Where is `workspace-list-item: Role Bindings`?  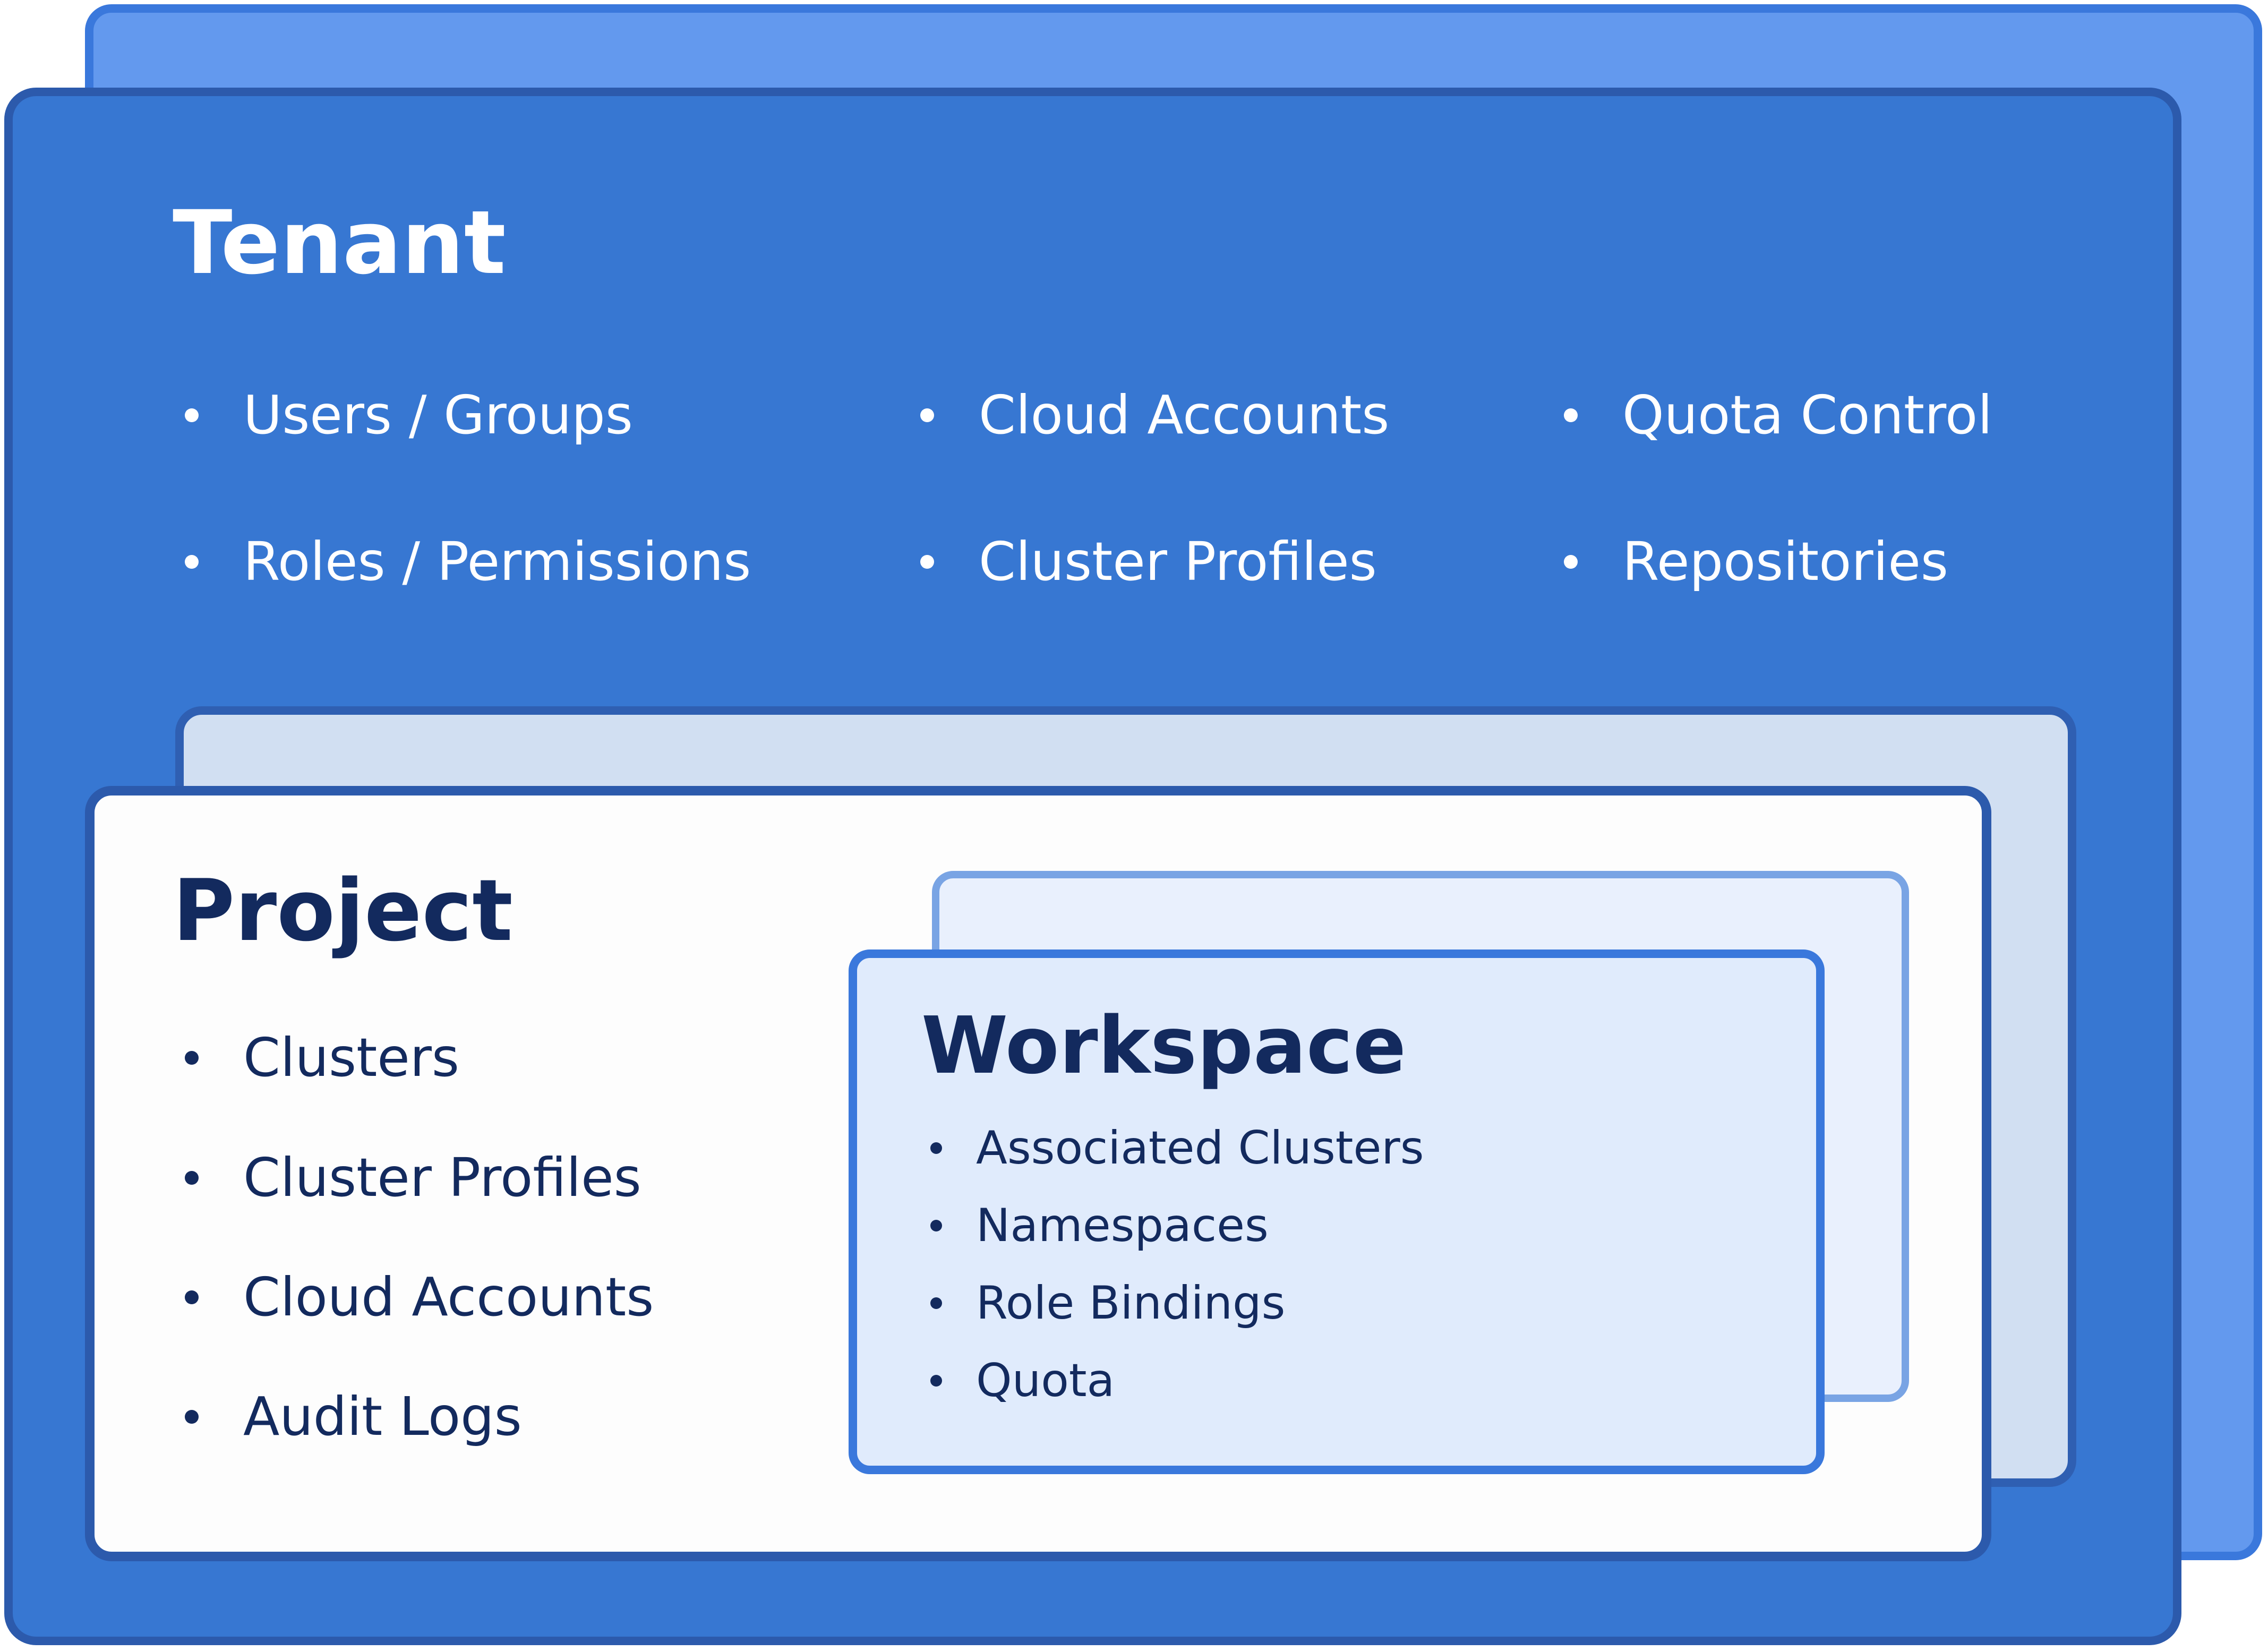 workspace-list-item: Role Bindings is located at coordinates (1107, 1303).